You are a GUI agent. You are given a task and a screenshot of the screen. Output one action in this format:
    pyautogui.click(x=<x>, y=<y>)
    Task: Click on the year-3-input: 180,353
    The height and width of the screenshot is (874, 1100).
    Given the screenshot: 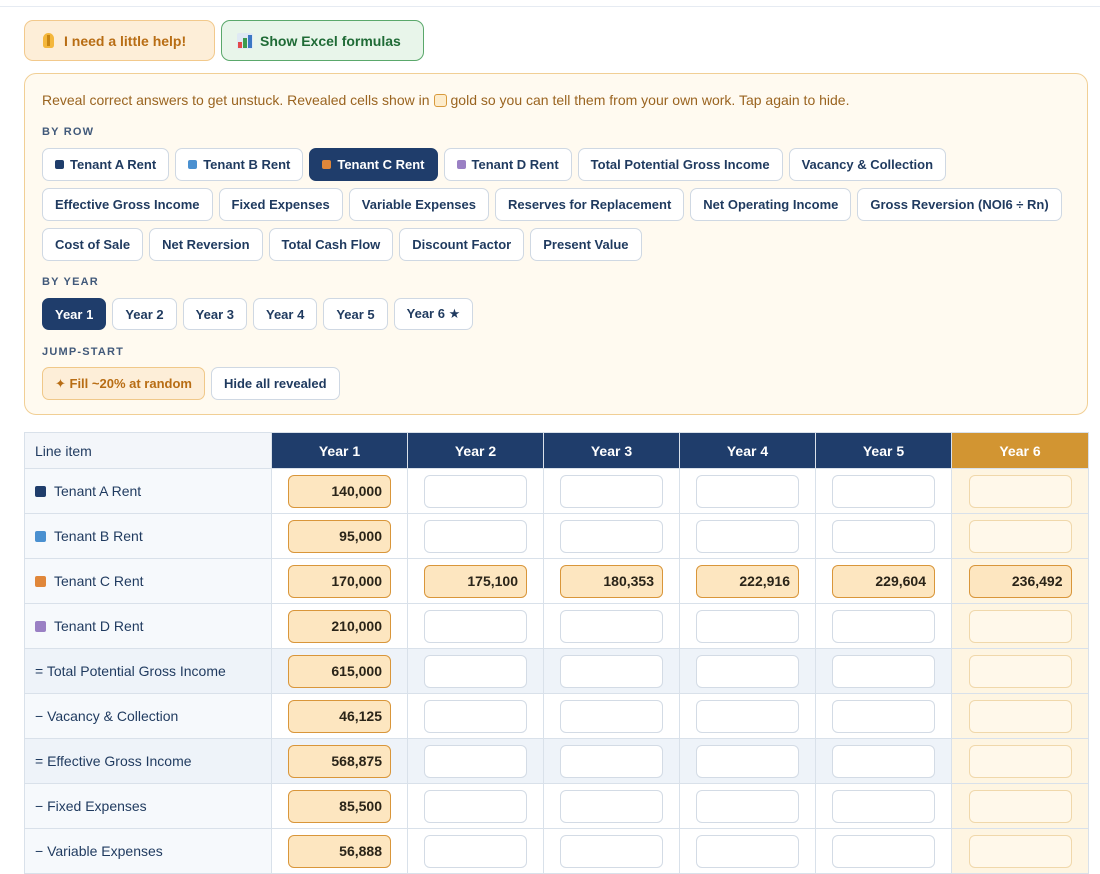 What is the action you would take?
    pyautogui.click(x=611, y=581)
    